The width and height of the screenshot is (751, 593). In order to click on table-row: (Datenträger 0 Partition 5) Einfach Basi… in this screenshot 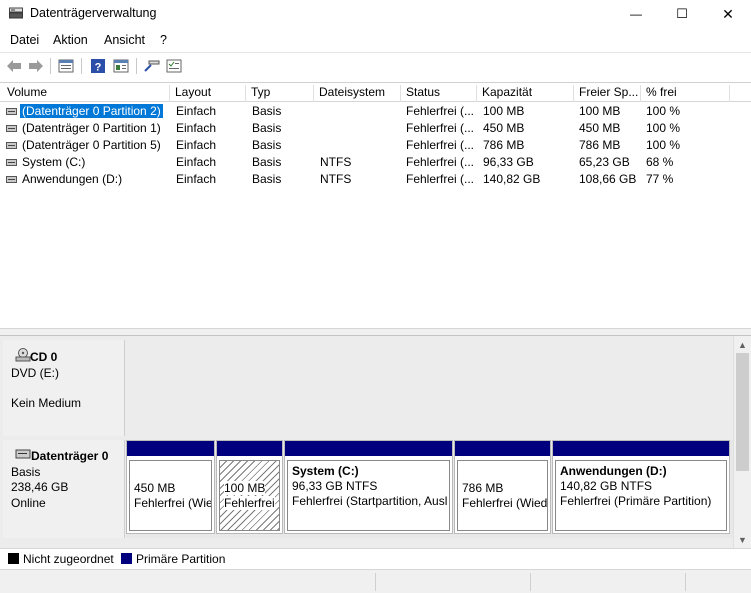, I will do `click(375, 145)`.